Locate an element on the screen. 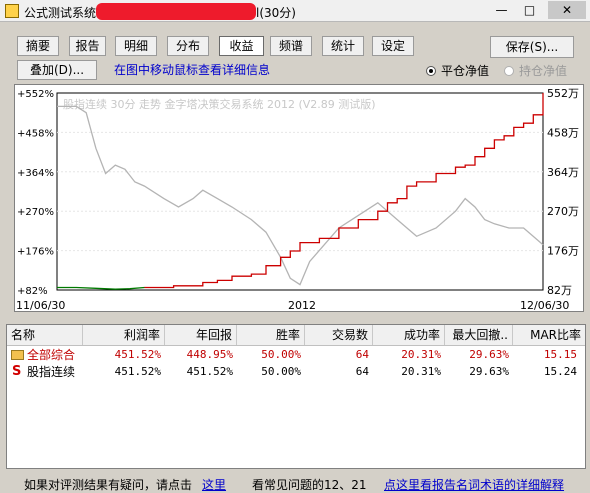 Image resolution: width=590 pixels, height=493 pixels. footer-glossary-link: 点这里看报告名词术语的详细解释 is located at coordinates (474, 484).